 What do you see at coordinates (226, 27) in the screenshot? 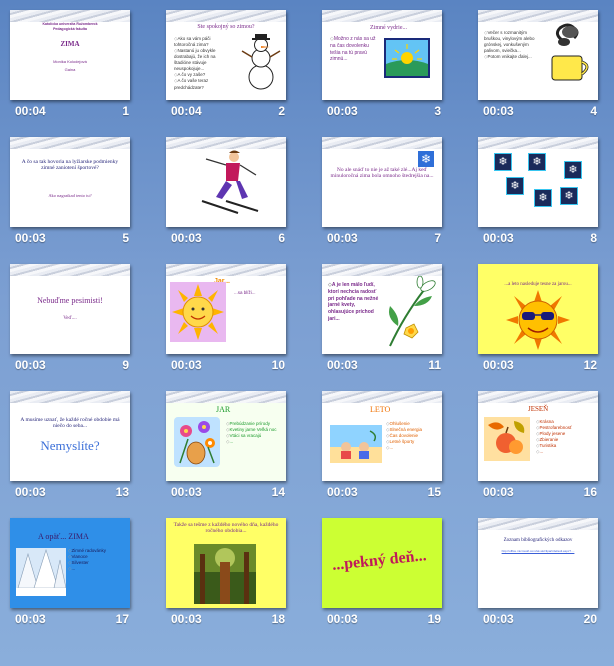
I see `slide-2-title: Ste spokojný so zimou?` at bounding box center [226, 27].